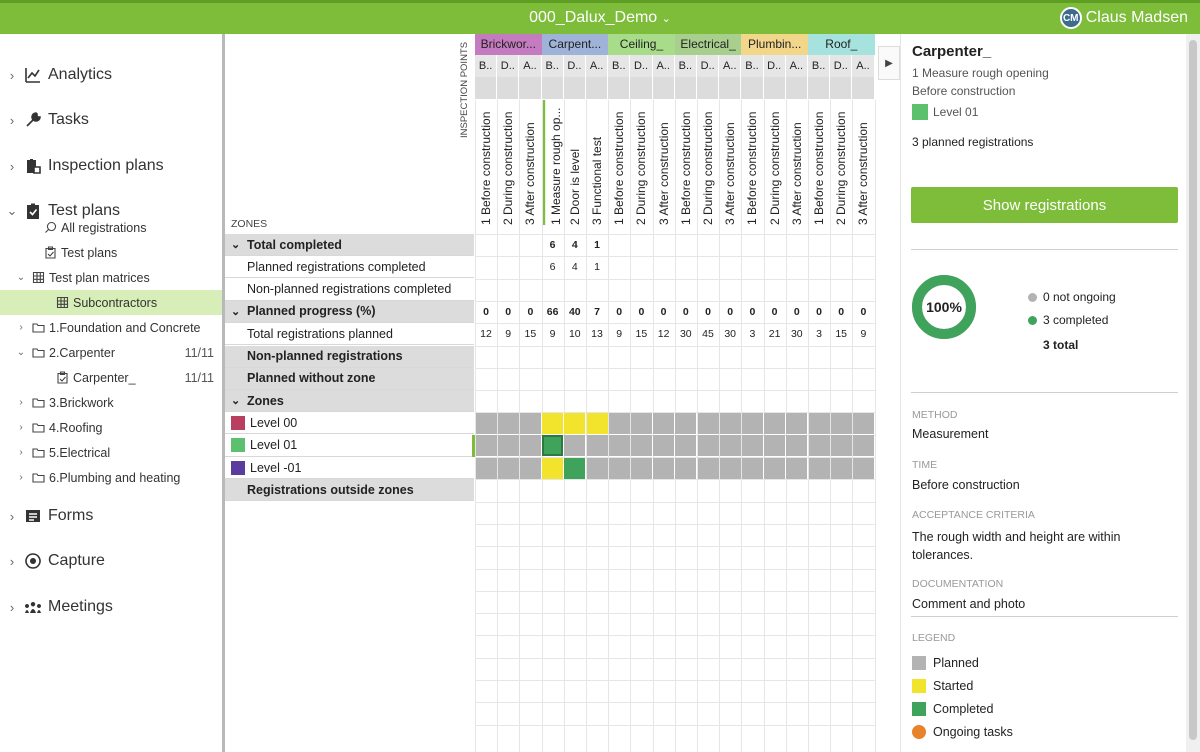 This screenshot has height=752, width=1200. What do you see at coordinates (82, 166) in the screenshot?
I see `sidebar-item-inspection-plans: › Inspection plans` at bounding box center [82, 166].